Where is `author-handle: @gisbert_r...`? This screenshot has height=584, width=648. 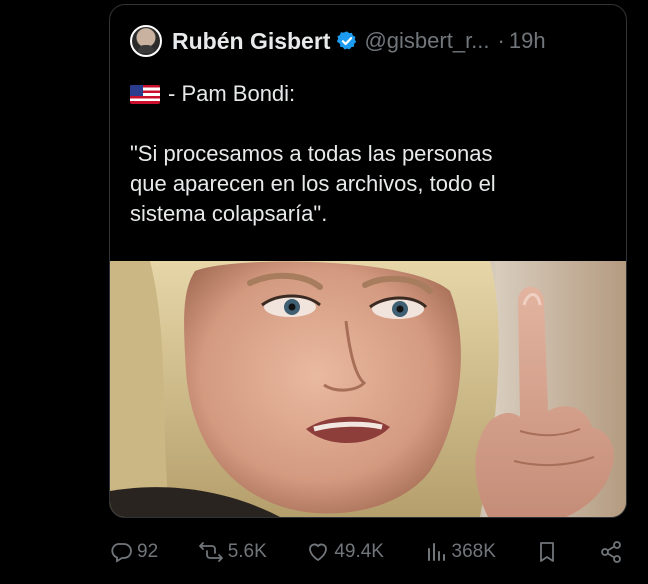 author-handle: @gisbert_r... is located at coordinates (426, 41).